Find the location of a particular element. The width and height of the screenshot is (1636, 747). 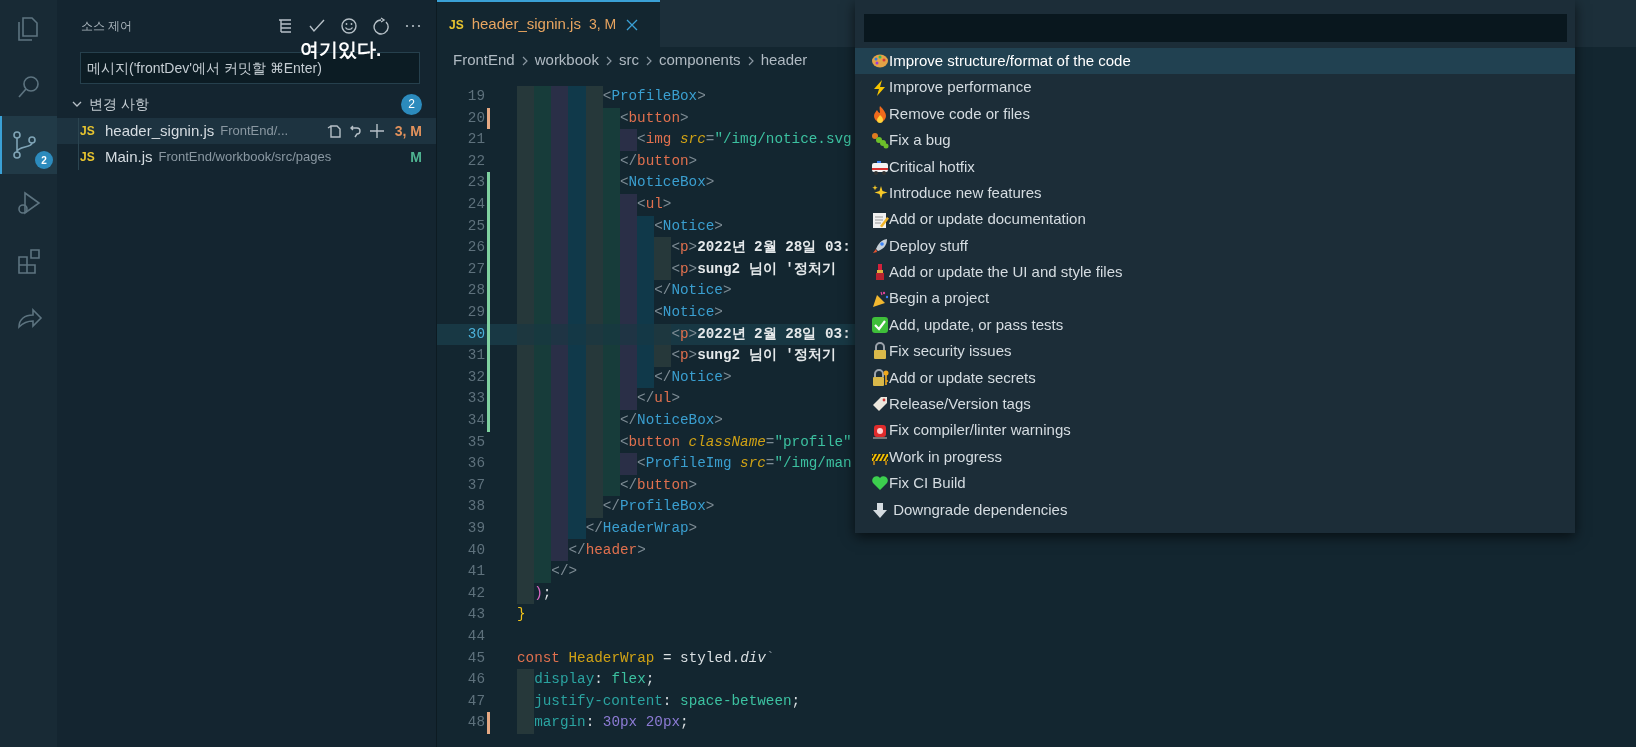

file-name: Main.js is located at coordinates (129, 156).